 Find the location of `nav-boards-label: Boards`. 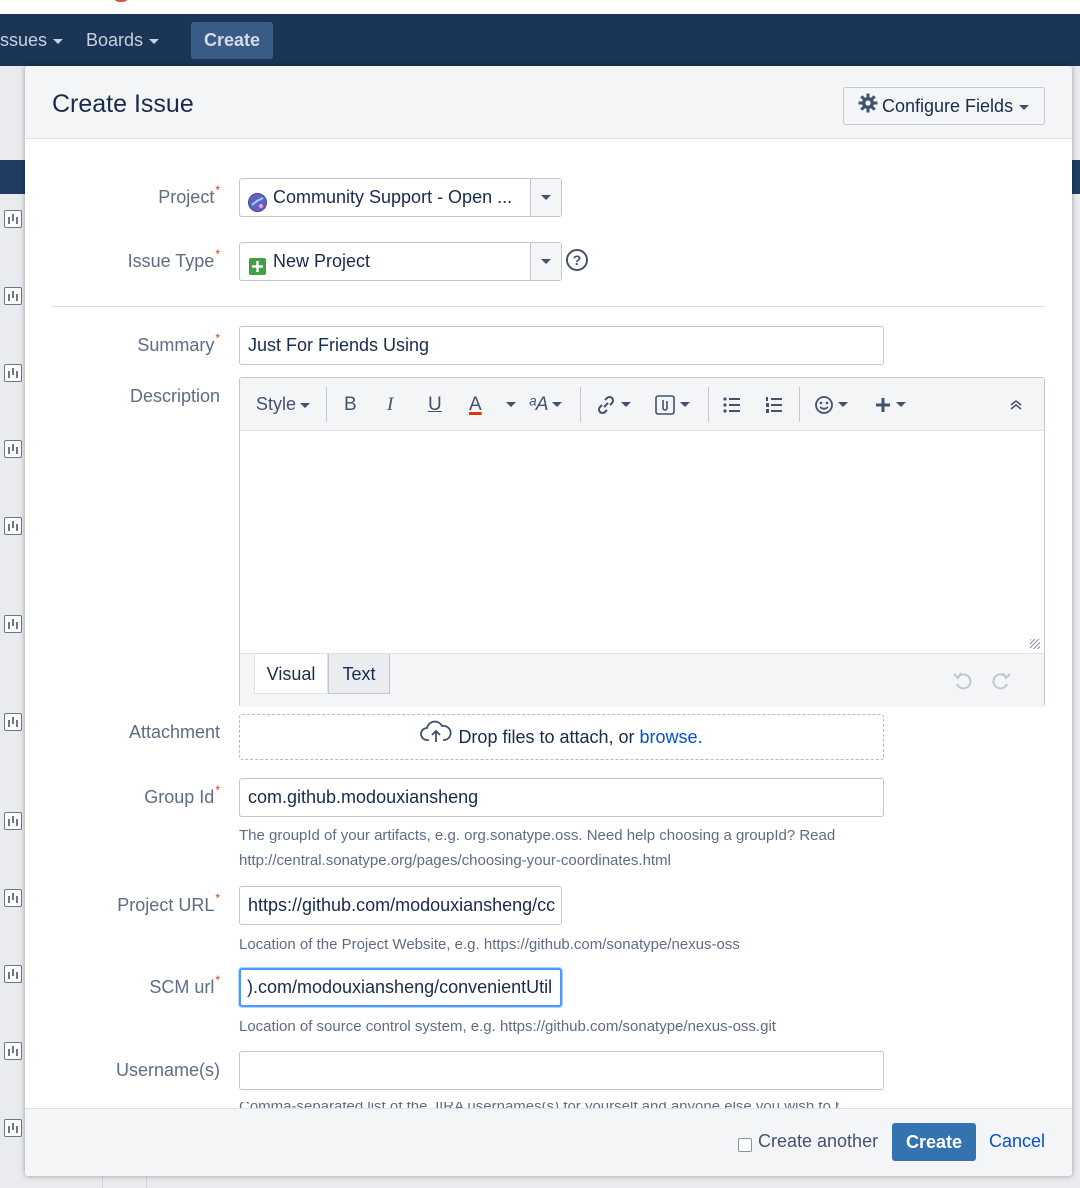

nav-boards-label: Boards is located at coordinates (115, 40).